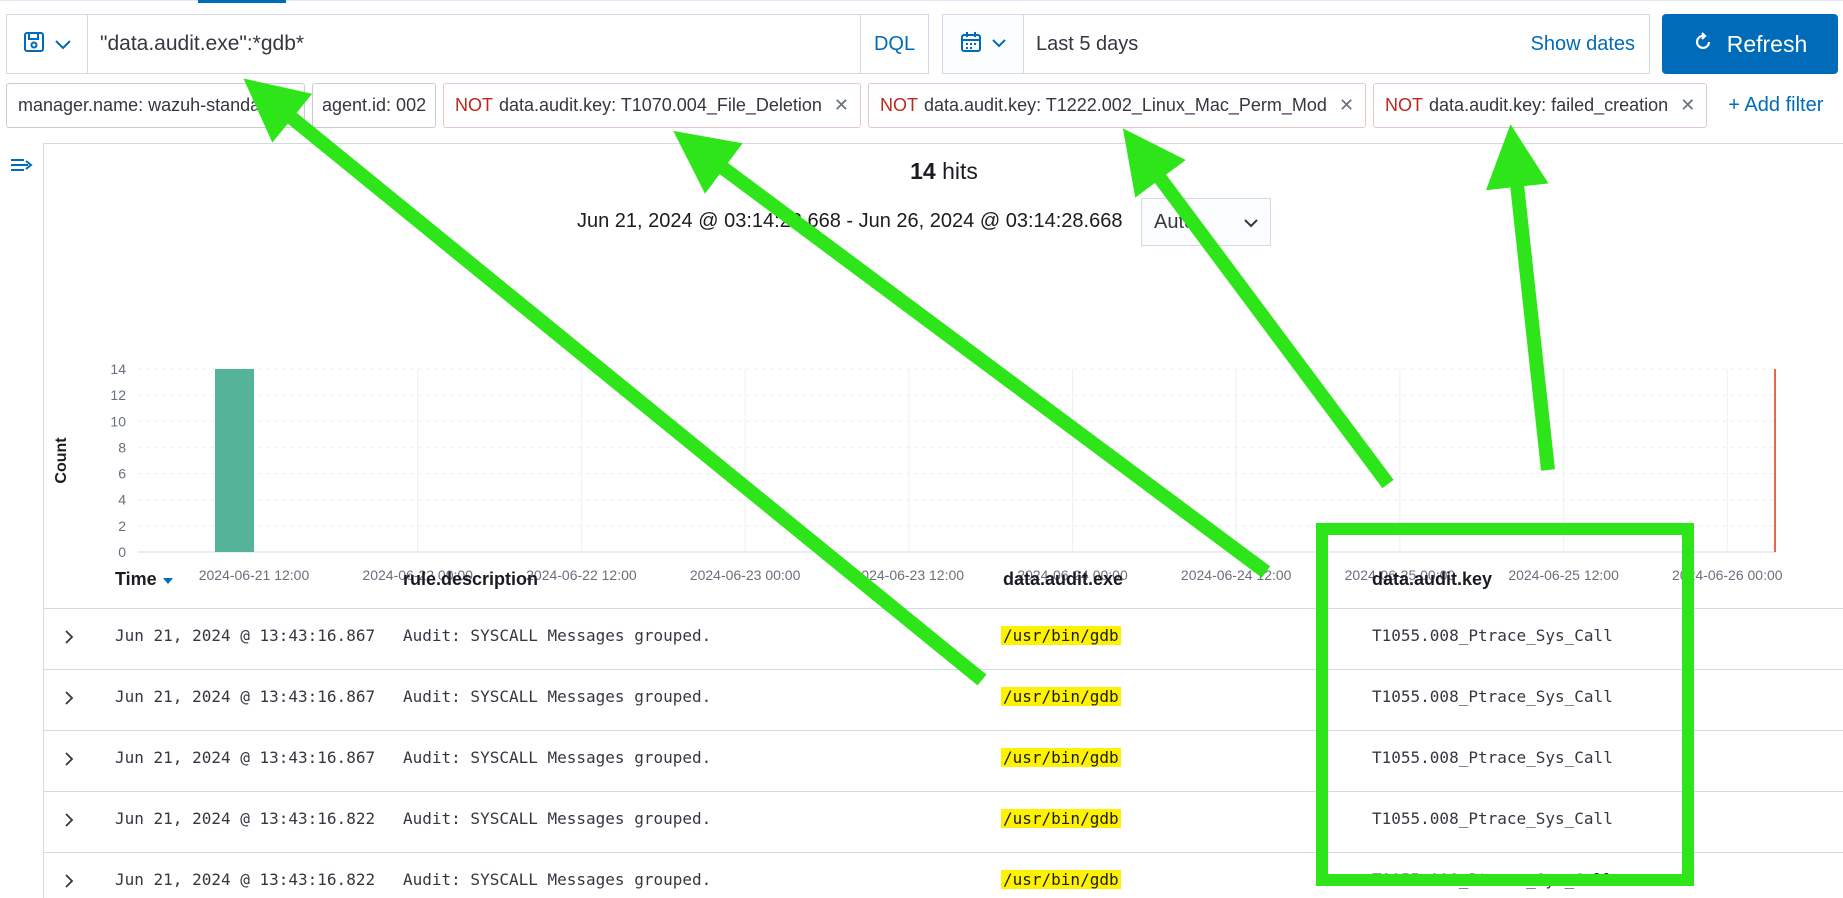 The image size is (1843, 898). What do you see at coordinates (1767, 43) in the screenshot?
I see `refresh-label: Refresh` at bounding box center [1767, 43].